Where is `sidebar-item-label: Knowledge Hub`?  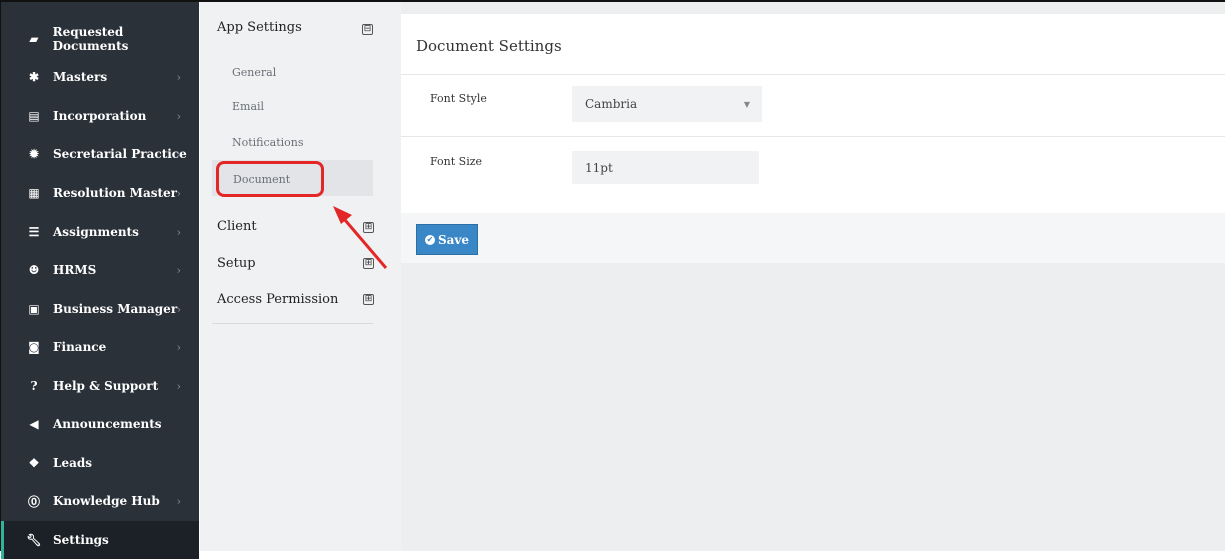 sidebar-item-label: Knowledge Hub is located at coordinates (106, 501).